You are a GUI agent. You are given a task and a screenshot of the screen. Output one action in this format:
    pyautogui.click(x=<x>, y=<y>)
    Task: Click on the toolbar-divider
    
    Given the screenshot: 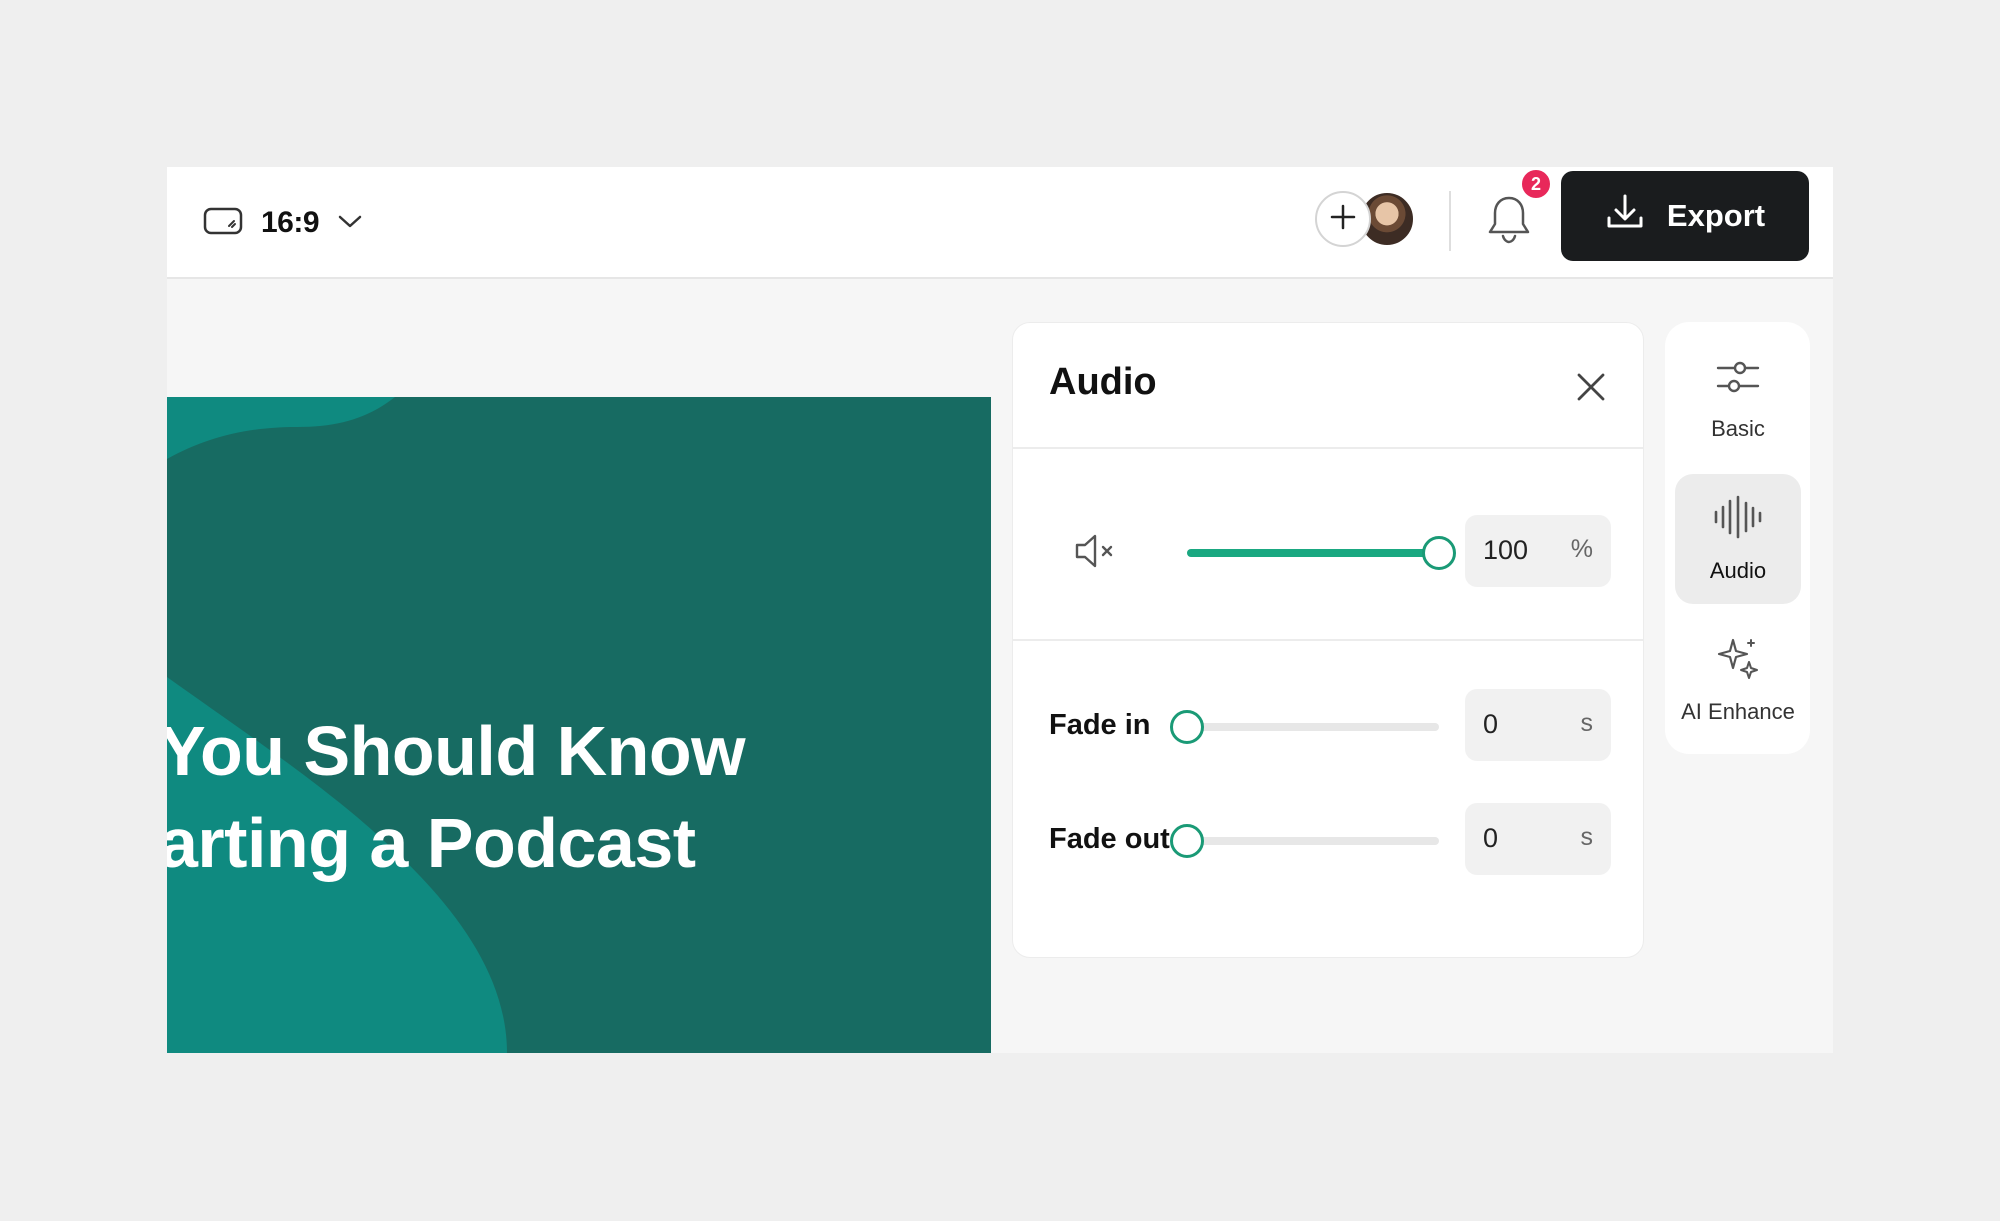 What is the action you would take?
    pyautogui.click(x=1450, y=221)
    